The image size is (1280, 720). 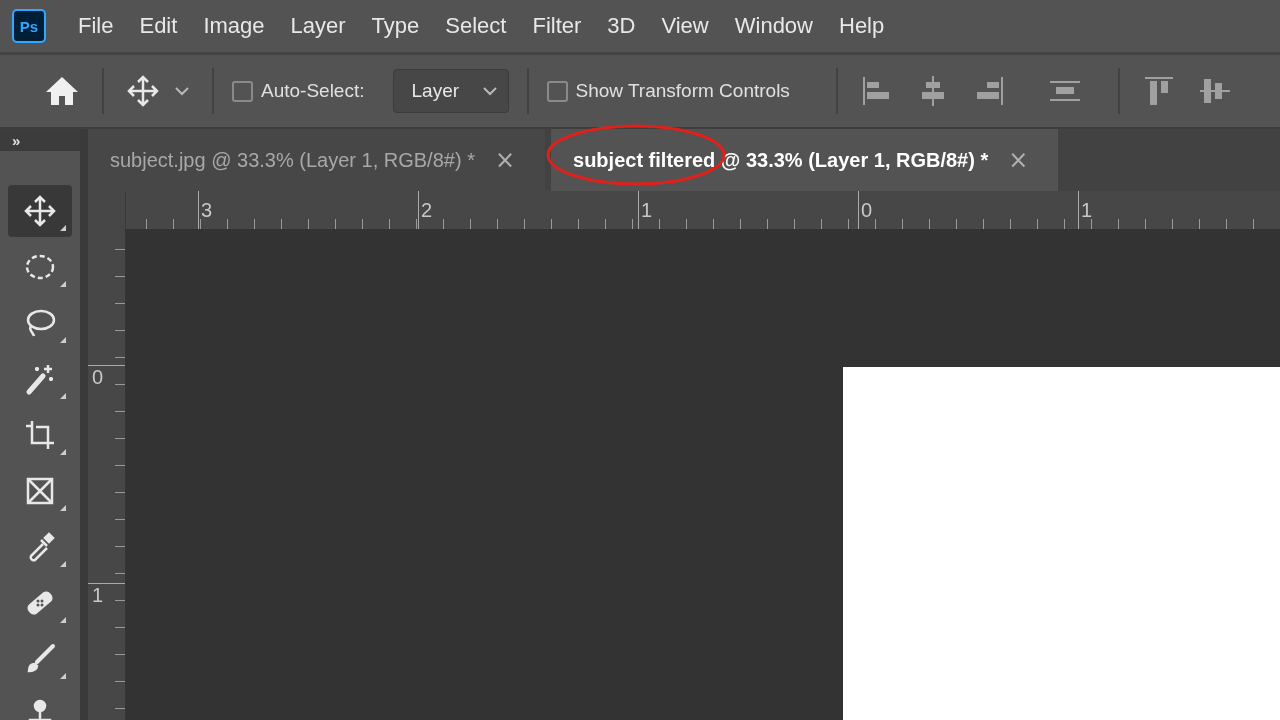 I want to click on crop-icon, so click(x=40, y=435).